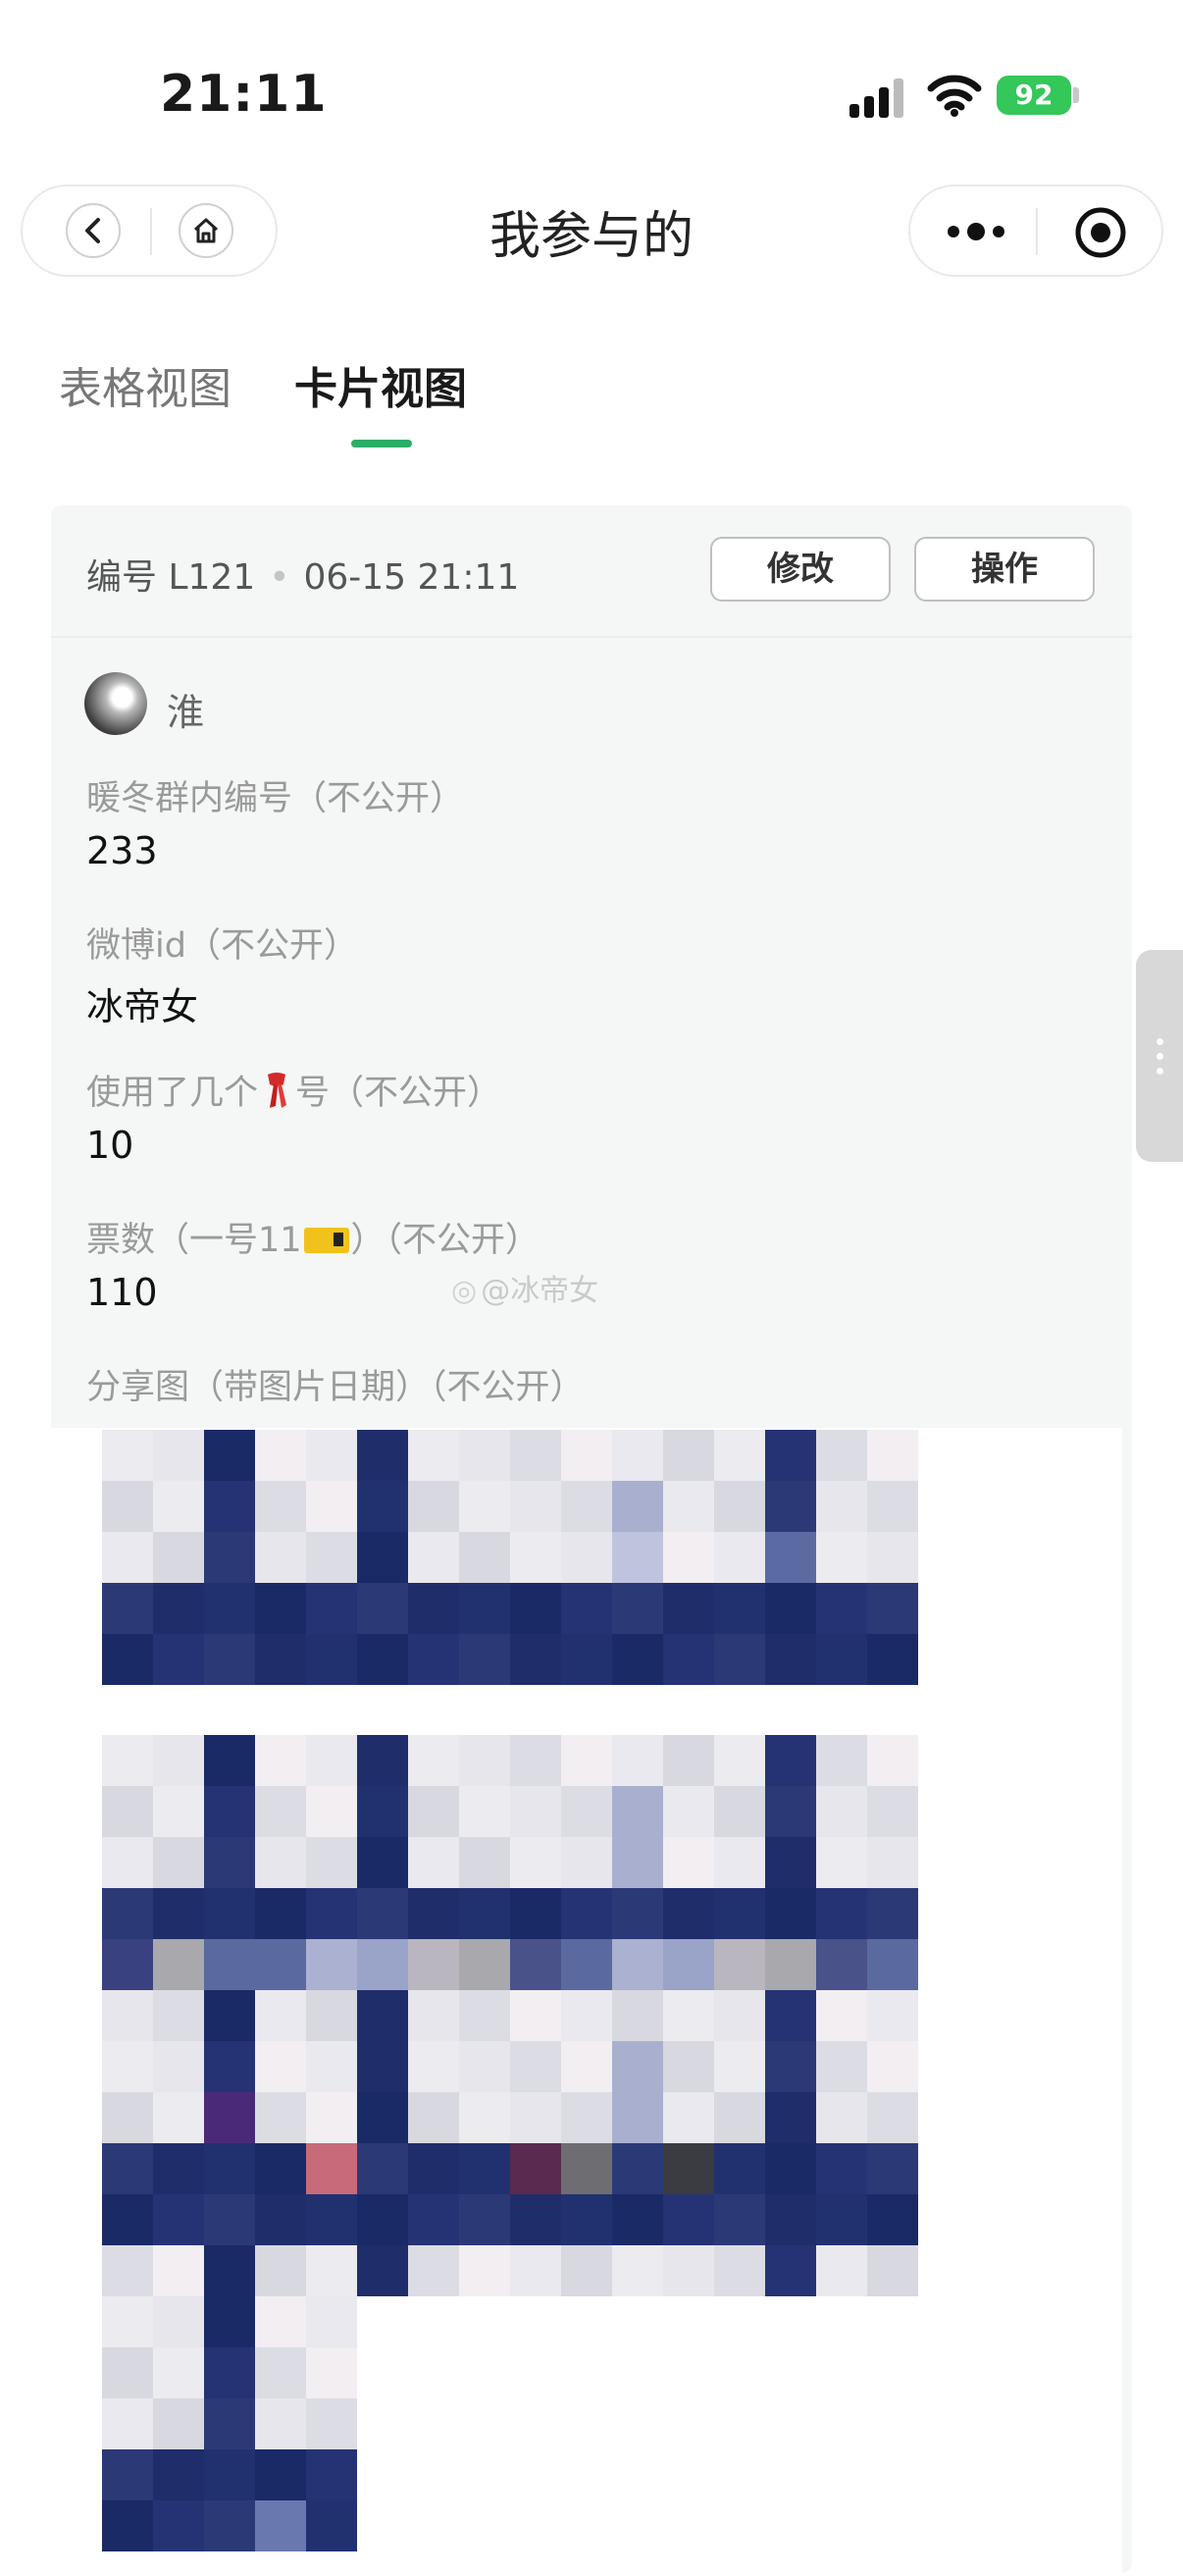 This screenshot has width=1183, height=2576. What do you see at coordinates (540, 1291) in the screenshot?
I see `watermark-text: @冰帝女` at bounding box center [540, 1291].